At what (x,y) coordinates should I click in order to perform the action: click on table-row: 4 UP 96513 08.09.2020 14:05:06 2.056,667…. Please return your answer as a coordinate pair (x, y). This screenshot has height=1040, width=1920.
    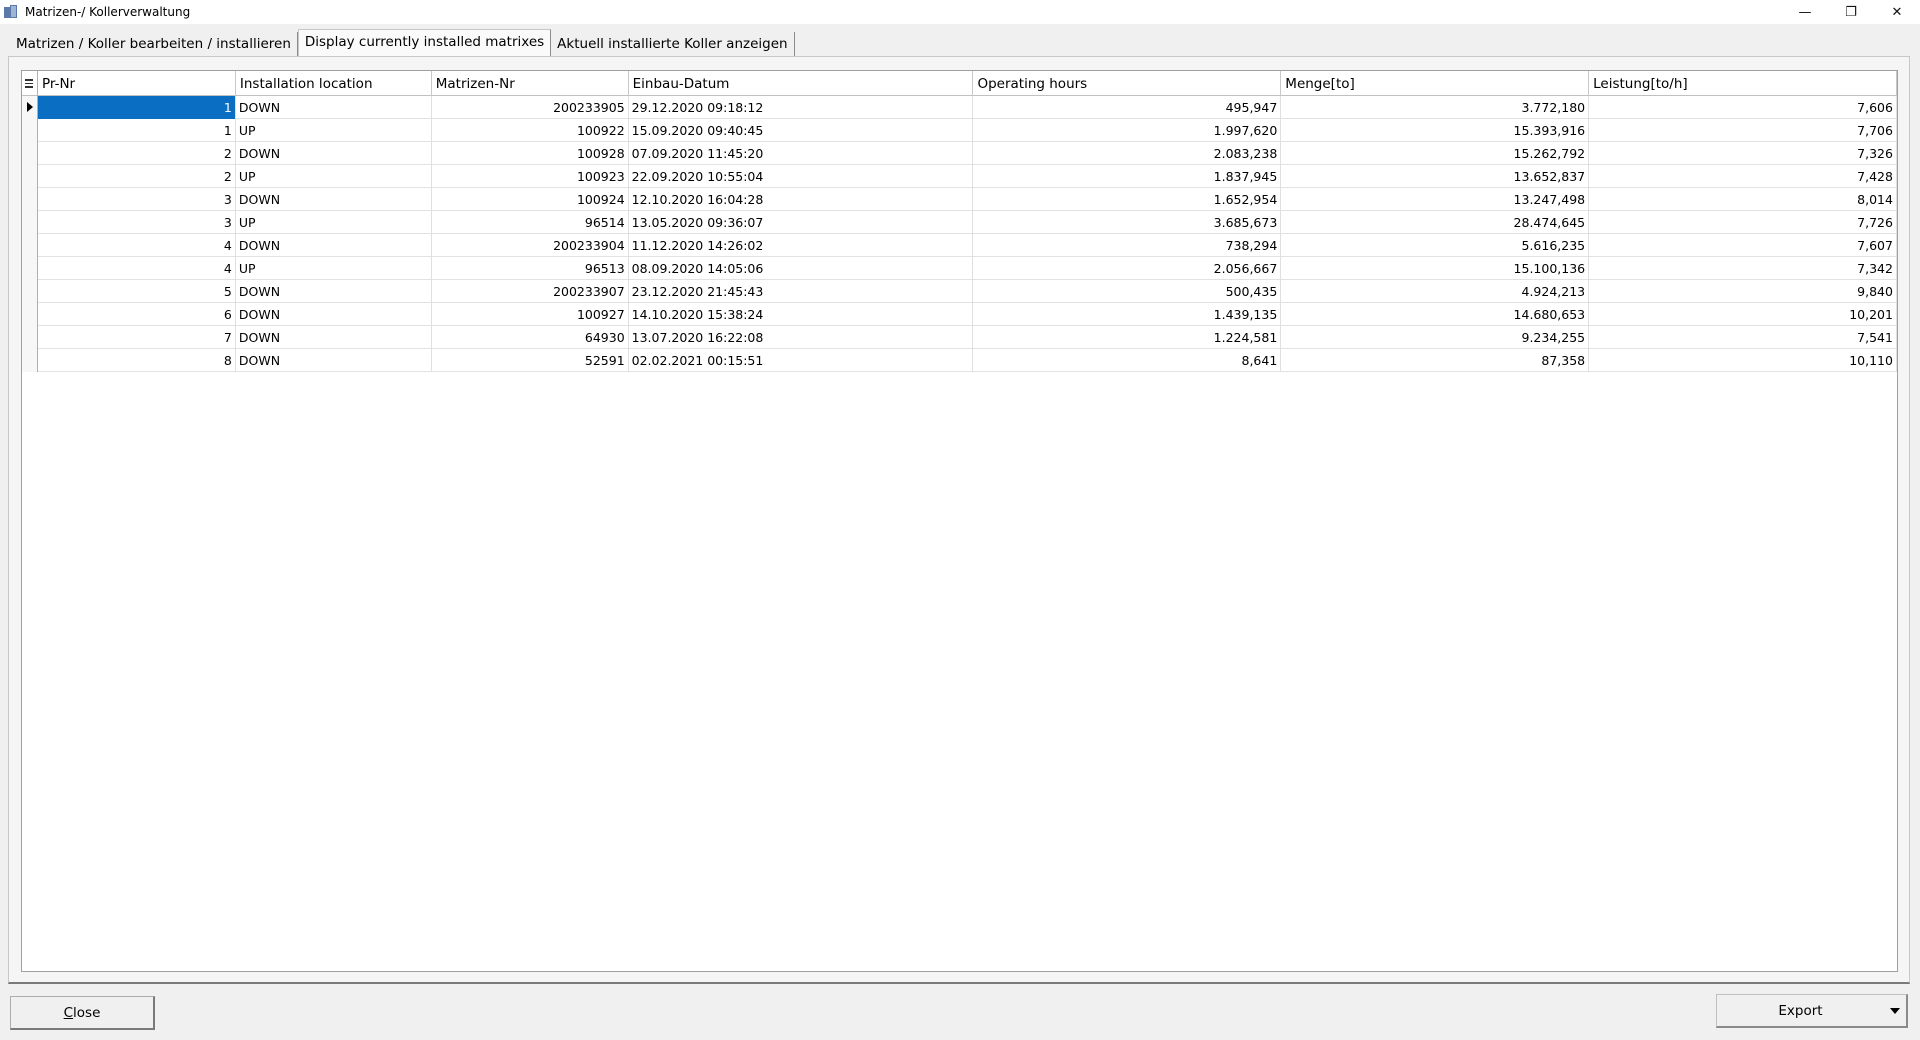
    Looking at the image, I should click on (959, 268).